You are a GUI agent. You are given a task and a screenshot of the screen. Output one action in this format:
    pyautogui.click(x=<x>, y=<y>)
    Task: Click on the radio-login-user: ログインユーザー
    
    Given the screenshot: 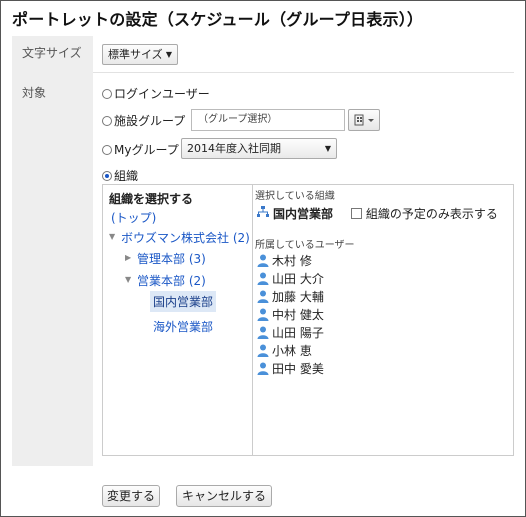 What is the action you would take?
    pyautogui.click(x=156, y=93)
    